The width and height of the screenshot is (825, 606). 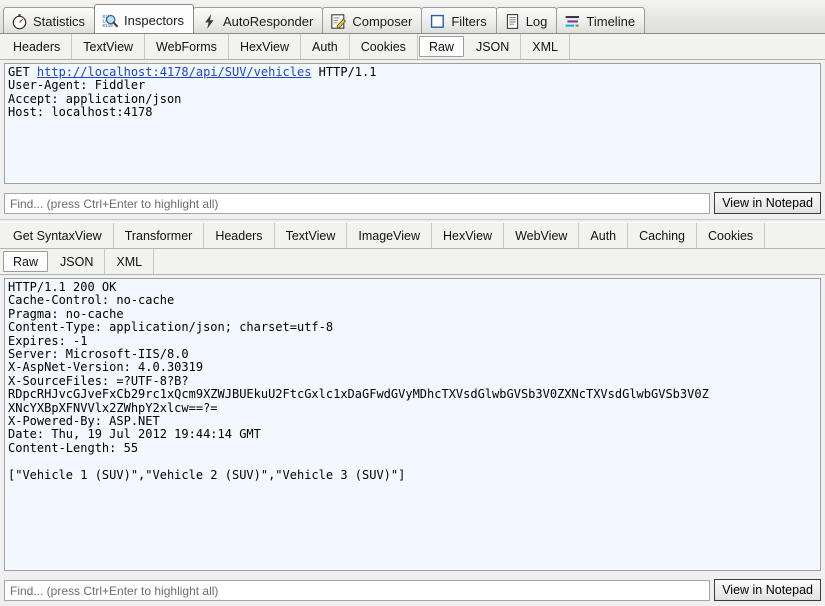 I want to click on response-tab-transformer-label: Transformer, so click(x=158, y=235).